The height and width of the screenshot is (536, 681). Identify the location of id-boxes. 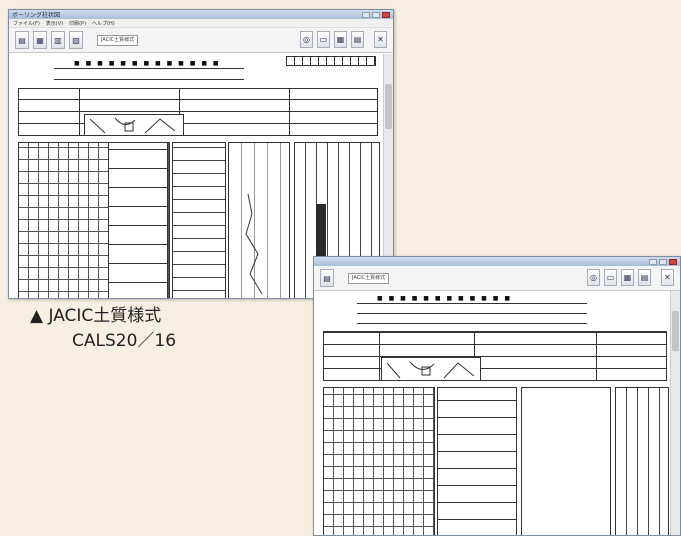
(331, 61).